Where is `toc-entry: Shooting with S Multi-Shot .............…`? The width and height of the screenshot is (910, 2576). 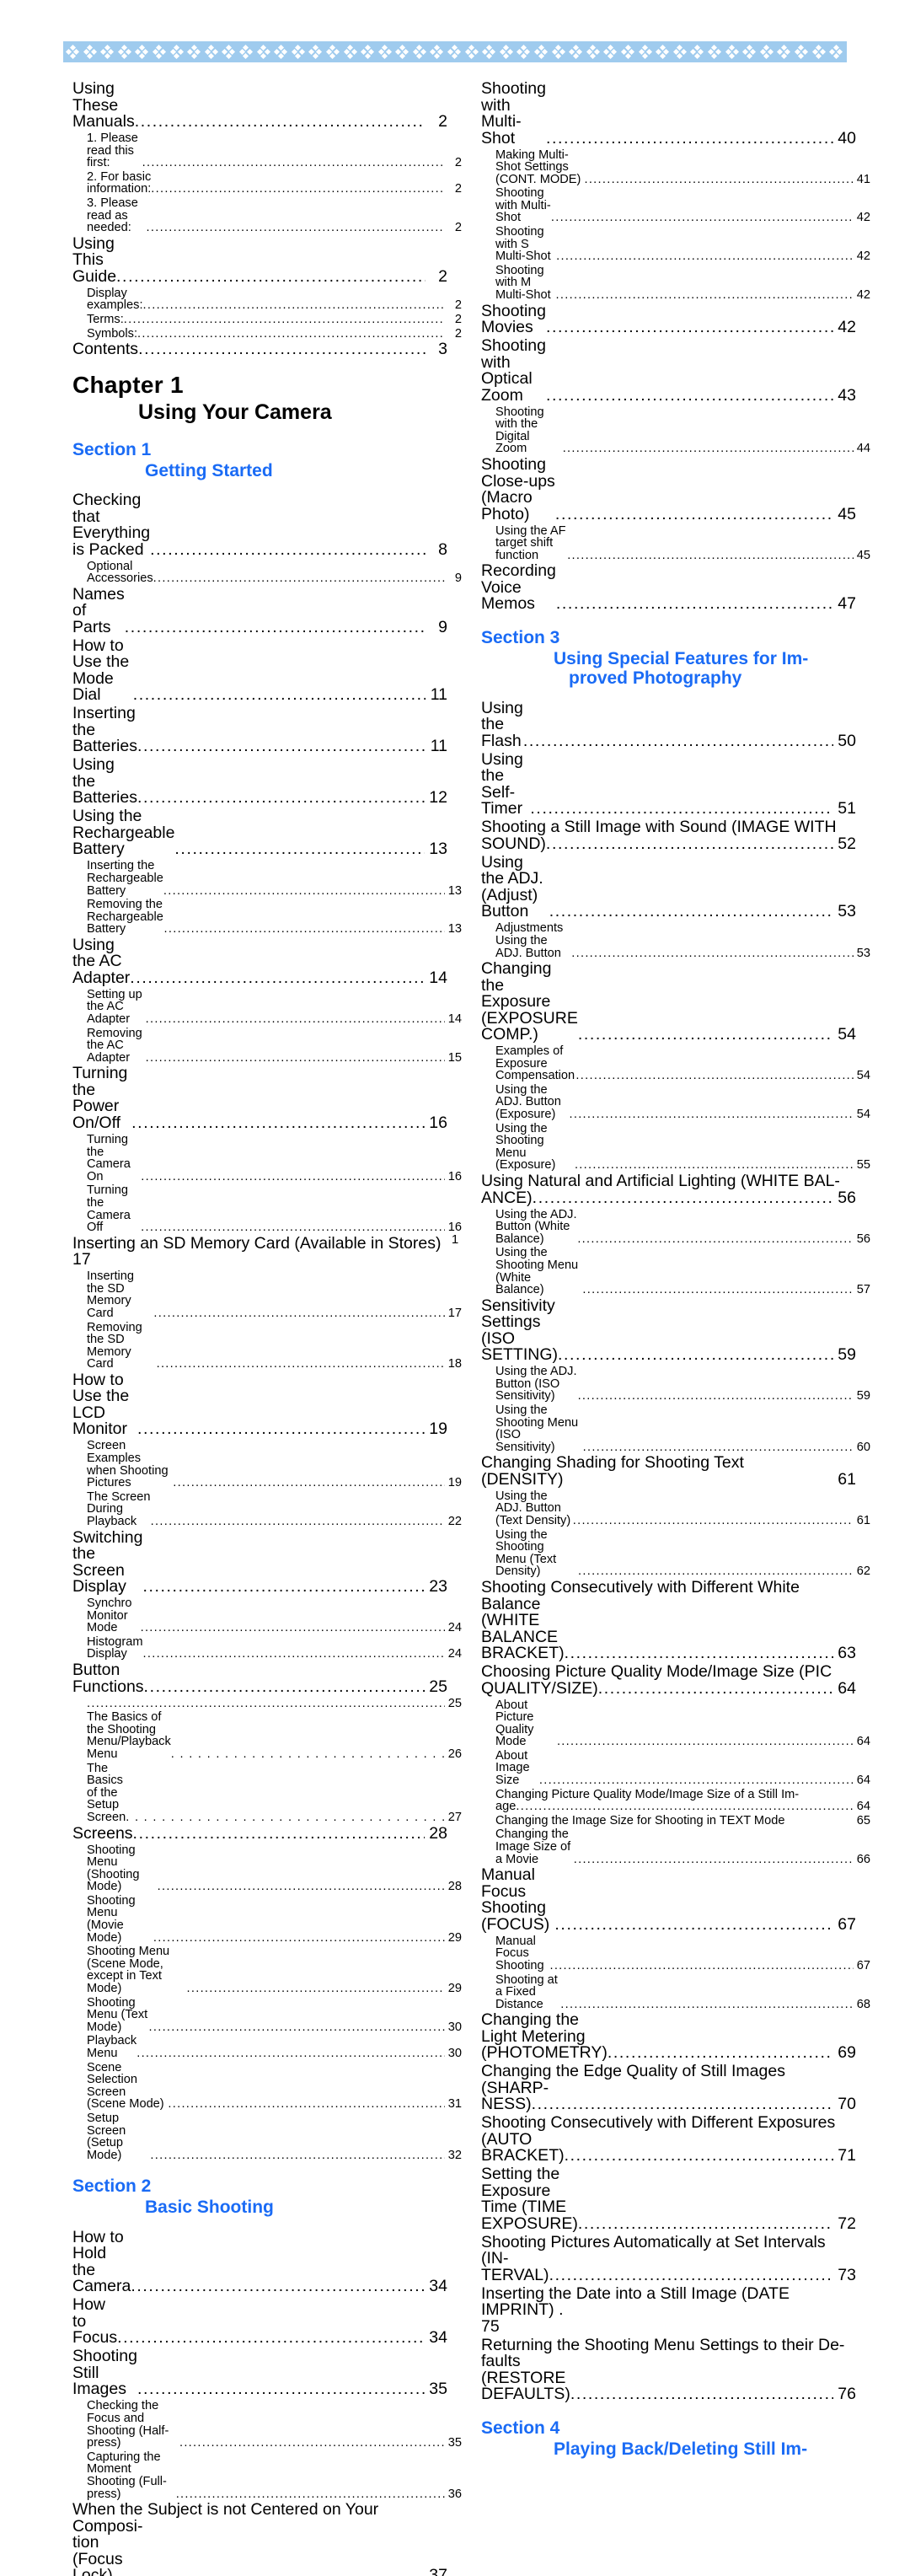
toc-entry: Shooting with S Multi-Shot .............… is located at coordinates (675, 244).